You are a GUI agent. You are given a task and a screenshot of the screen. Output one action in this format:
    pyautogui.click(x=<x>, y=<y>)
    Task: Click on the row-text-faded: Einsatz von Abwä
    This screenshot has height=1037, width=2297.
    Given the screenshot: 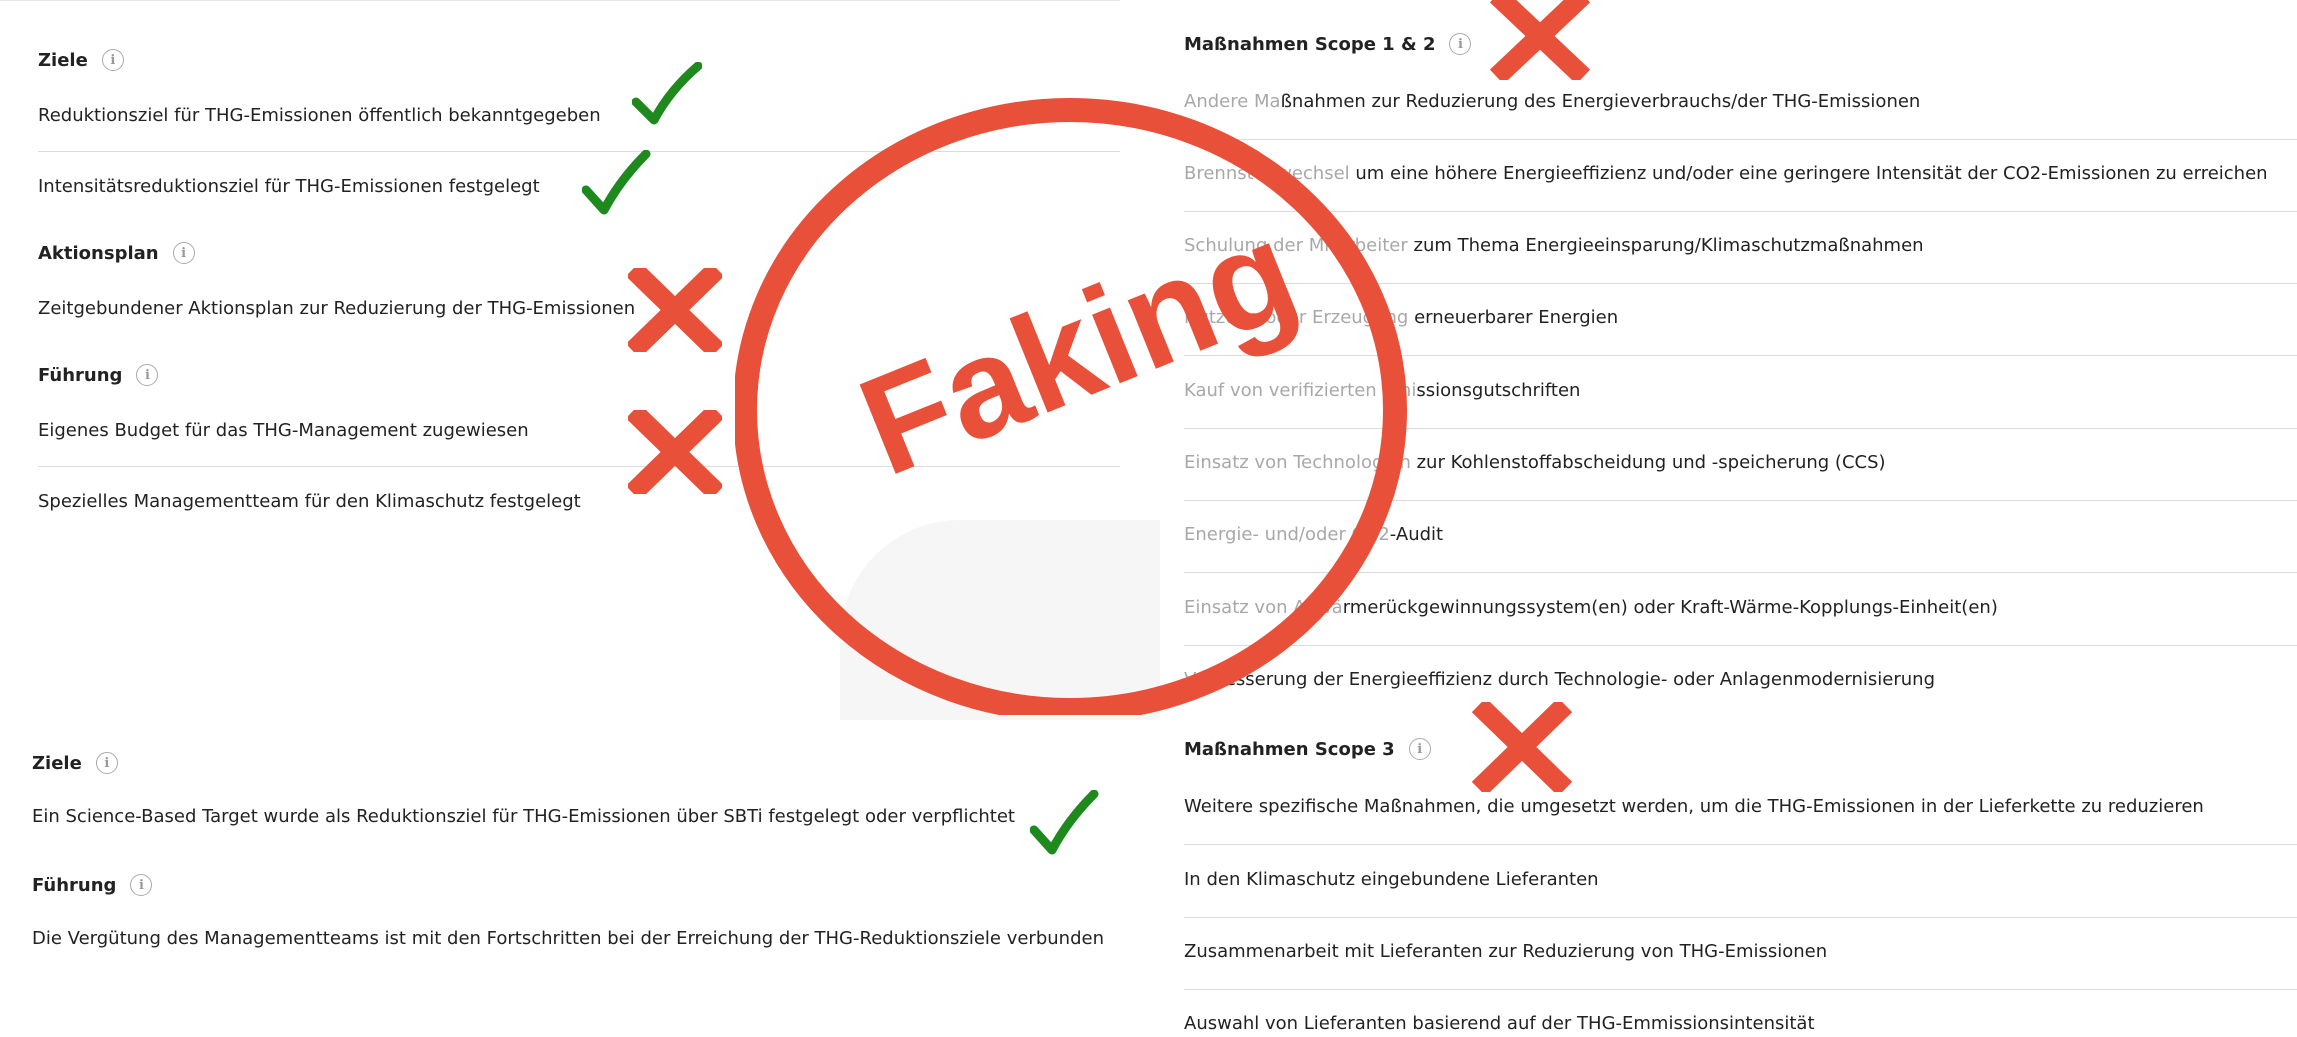 What is the action you would take?
    pyautogui.click(x=1263, y=607)
    